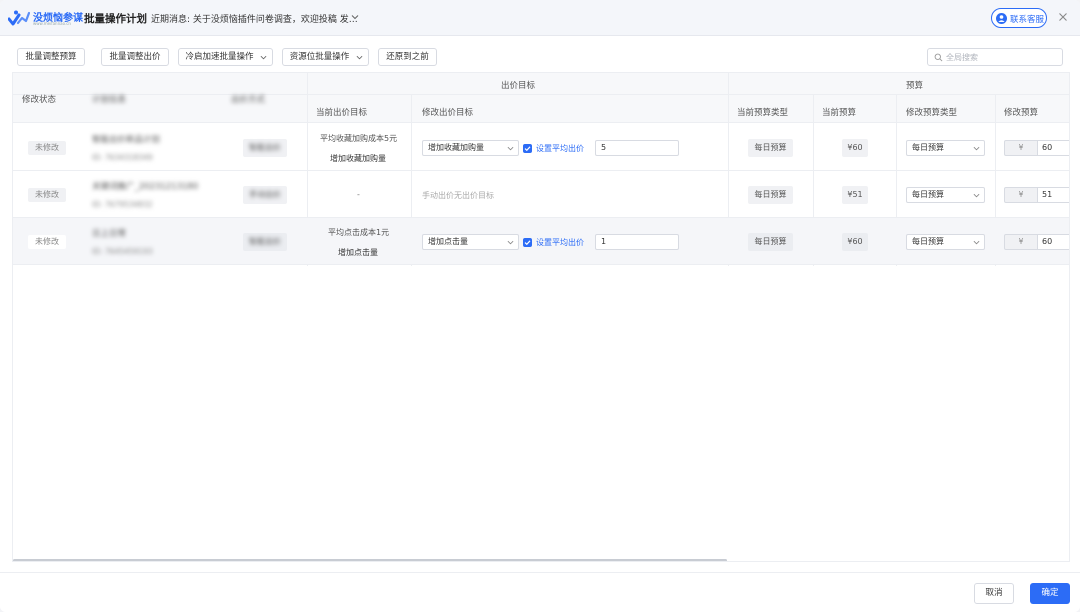 Image resolution: width=1080 pixels, height=612 pixels. What do you see at coordinates (1053, 195) in the screenshot?
I see `budget-input: 51` at bounding box center [1053, 195].